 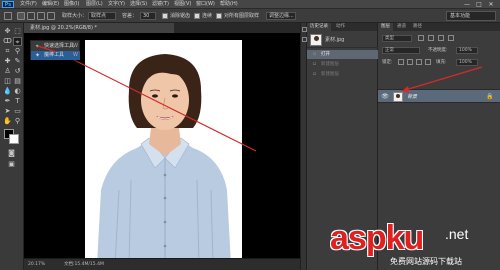 I want to click on zoom-tool-icon: ⚲, so click(x=17, y=121).